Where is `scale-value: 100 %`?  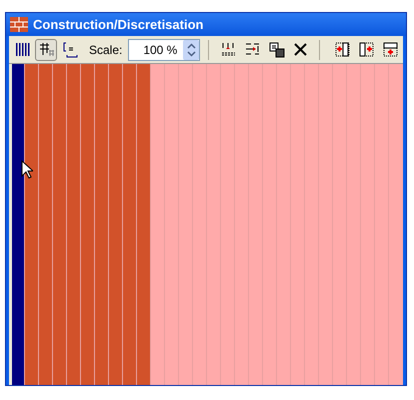 scale-value: 100 % is located at coordinates (160, 50).